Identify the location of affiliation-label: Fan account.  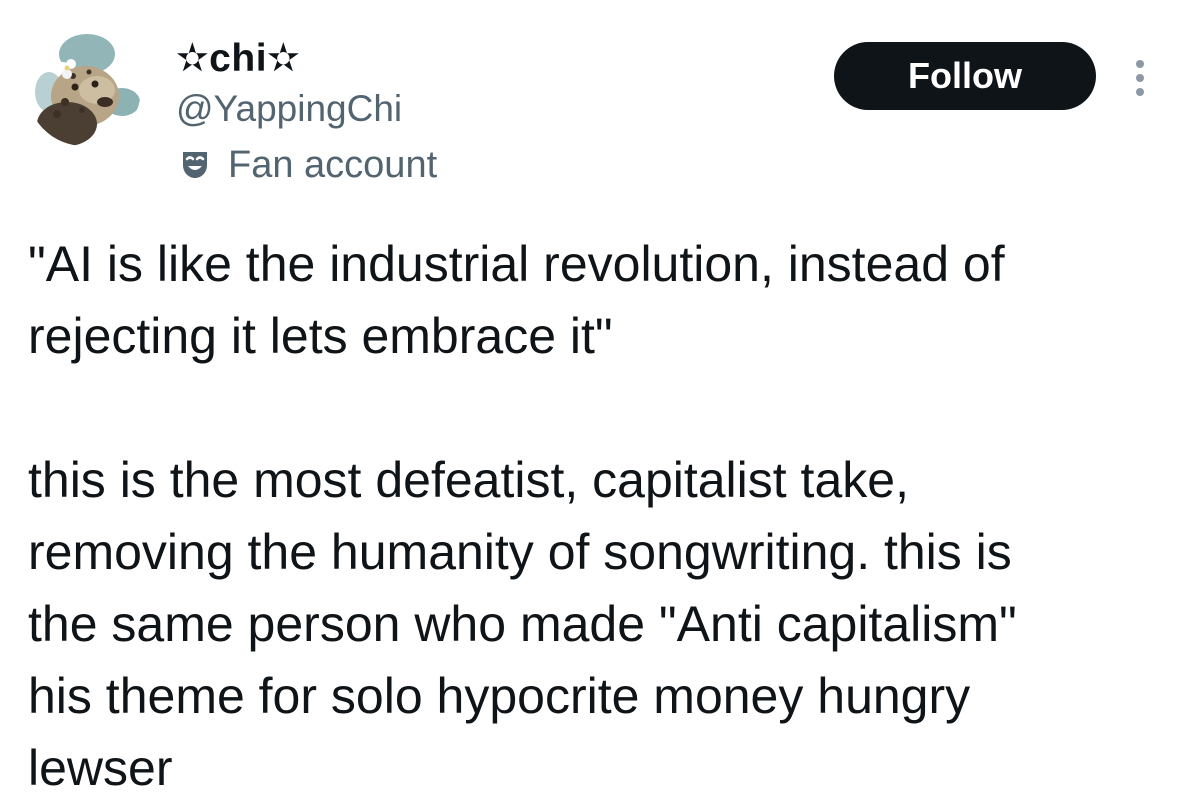
(333, 165).